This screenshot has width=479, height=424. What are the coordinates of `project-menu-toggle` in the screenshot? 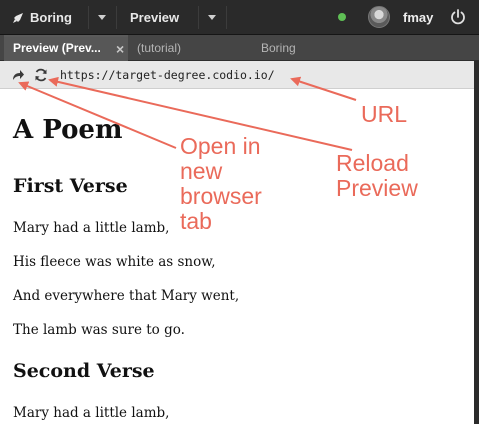 It's located at (102, 17).